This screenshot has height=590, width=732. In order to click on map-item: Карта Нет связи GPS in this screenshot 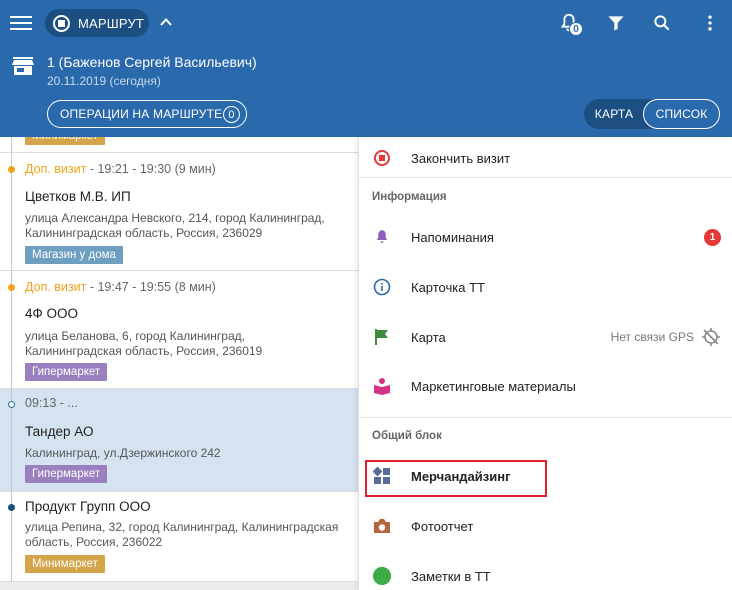, I will do `click(545, 337)`.